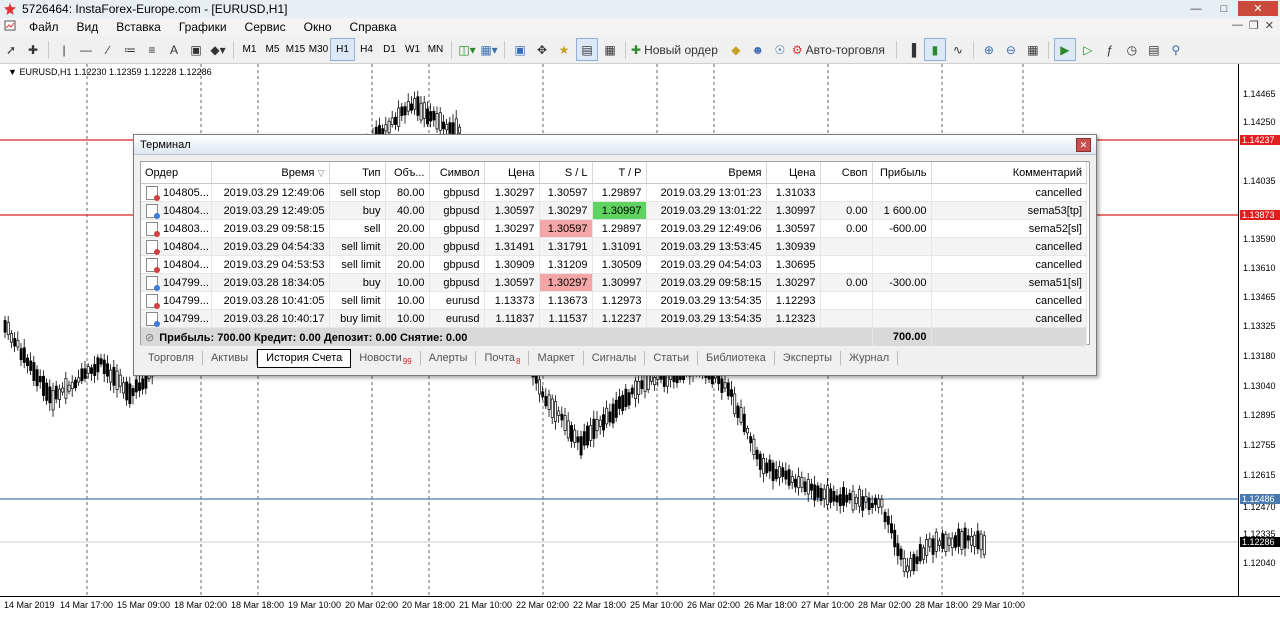  Describe the element at coordinates (1033, 49) in the screenshot. I see `tile-windows-icon: ▦` at that location.